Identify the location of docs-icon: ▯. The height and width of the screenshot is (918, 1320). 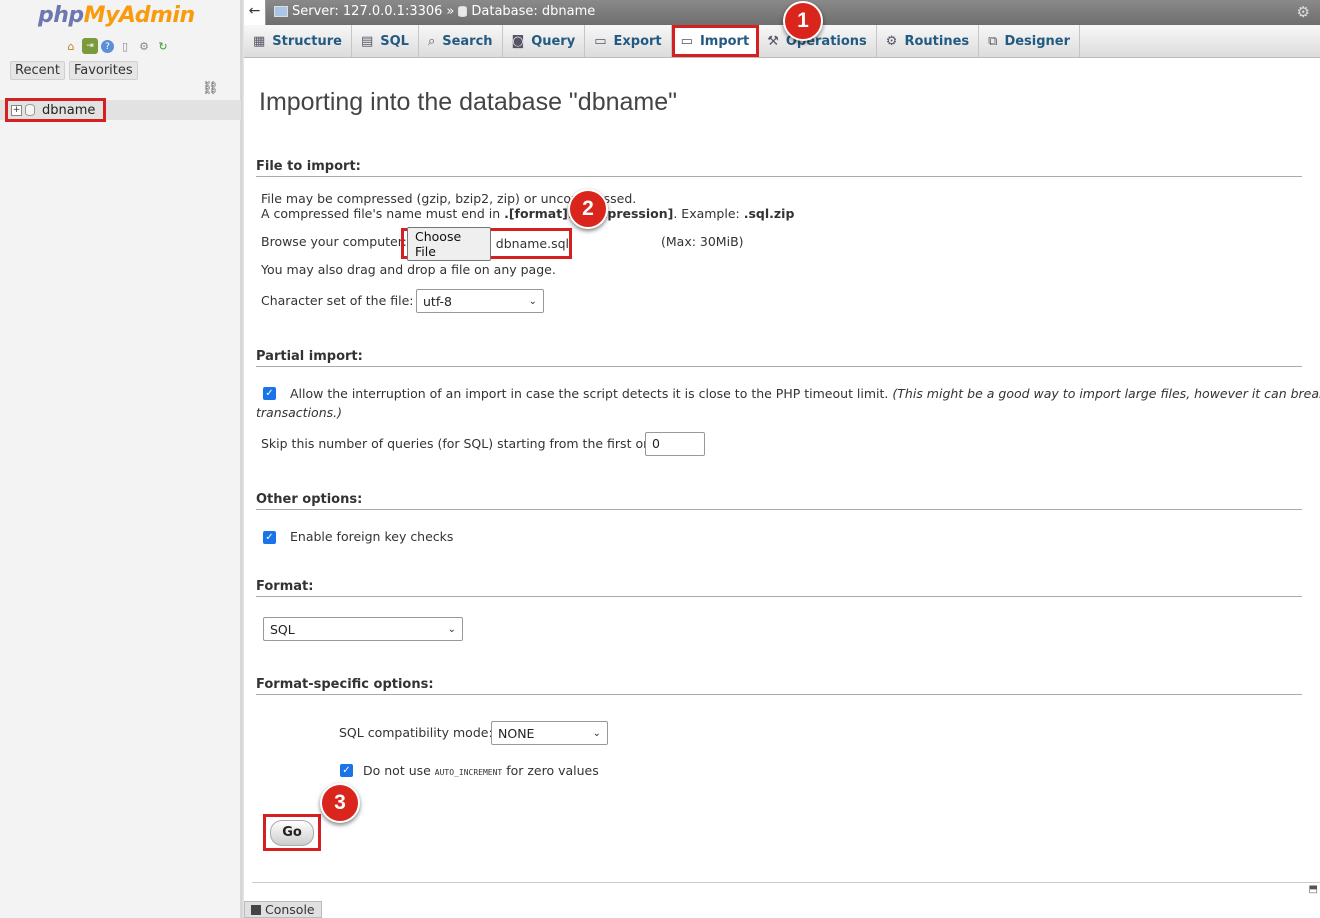
(125, 46).